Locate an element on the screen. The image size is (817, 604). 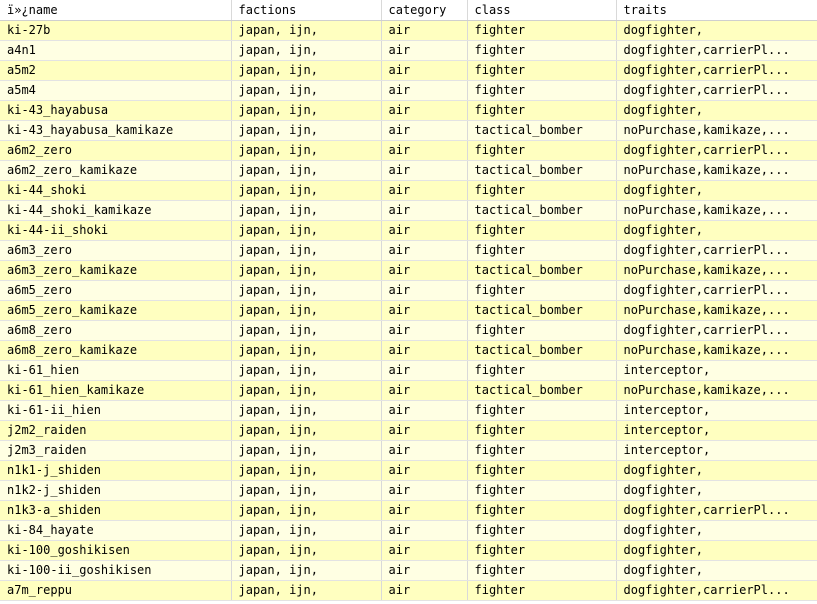
cell-name: a6m3_zero is located at coordinates (116, 250).